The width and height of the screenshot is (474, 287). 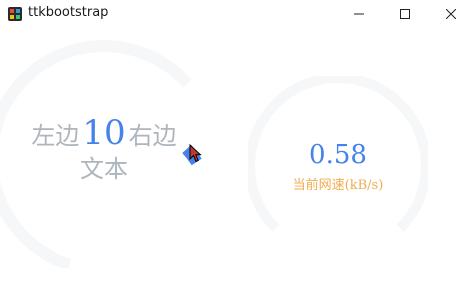 I want to click on window-title: ttkbootstrap, so click(x=68, y=12).